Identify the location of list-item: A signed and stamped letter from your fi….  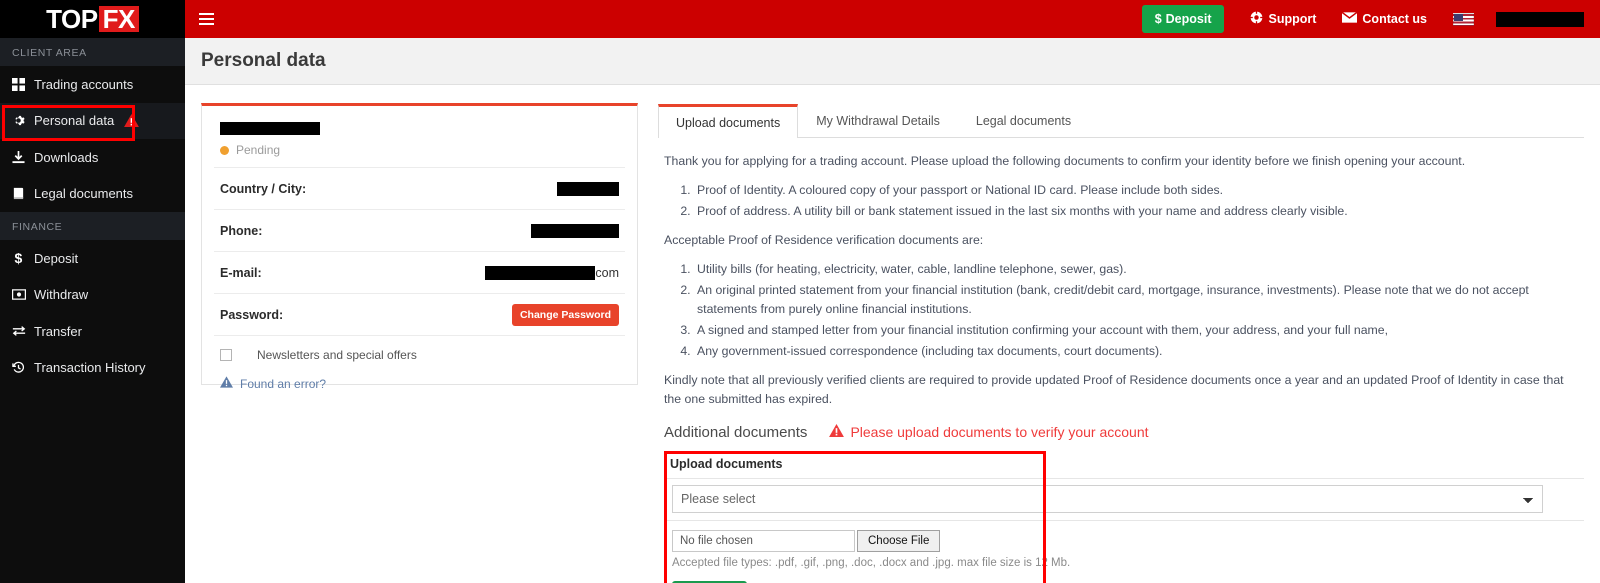
(1139, 330).